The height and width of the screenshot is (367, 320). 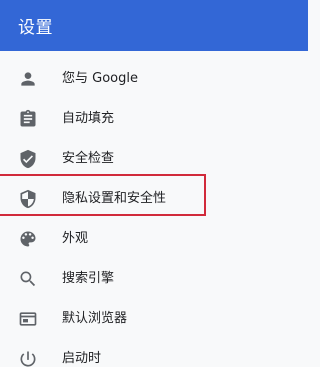 I want to click on clipboard-icon, so click(x=28, y=119).